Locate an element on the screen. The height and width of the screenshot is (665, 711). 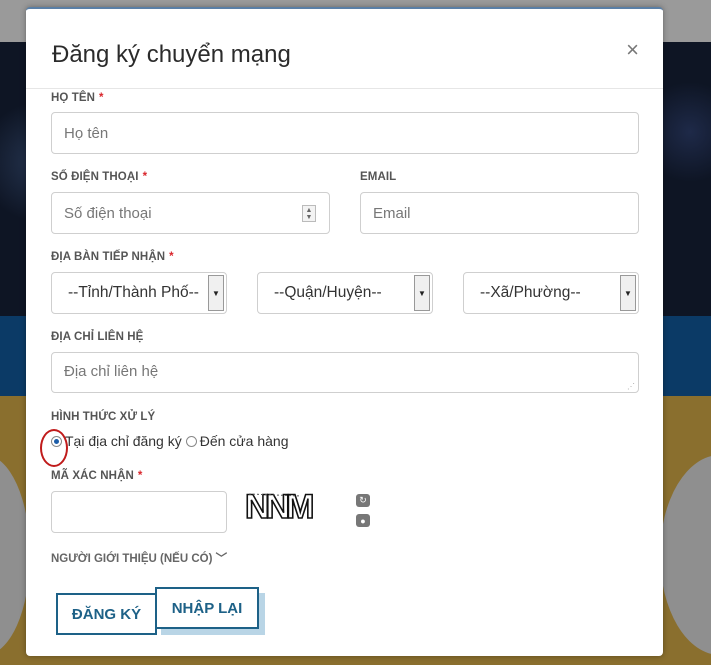
radio-at-address-label: Tại địa chỉ đăng ký is located at coordinates (123, 441).